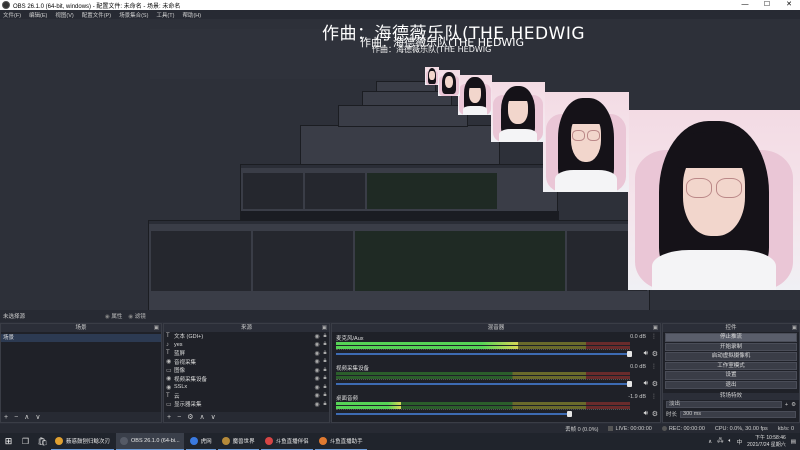 This screenshot has width=800, height=450. What do you see at coordinates (793, 442) in the screenshot?
I see `notification-icon: ▤` at bounding box center [793, 442].